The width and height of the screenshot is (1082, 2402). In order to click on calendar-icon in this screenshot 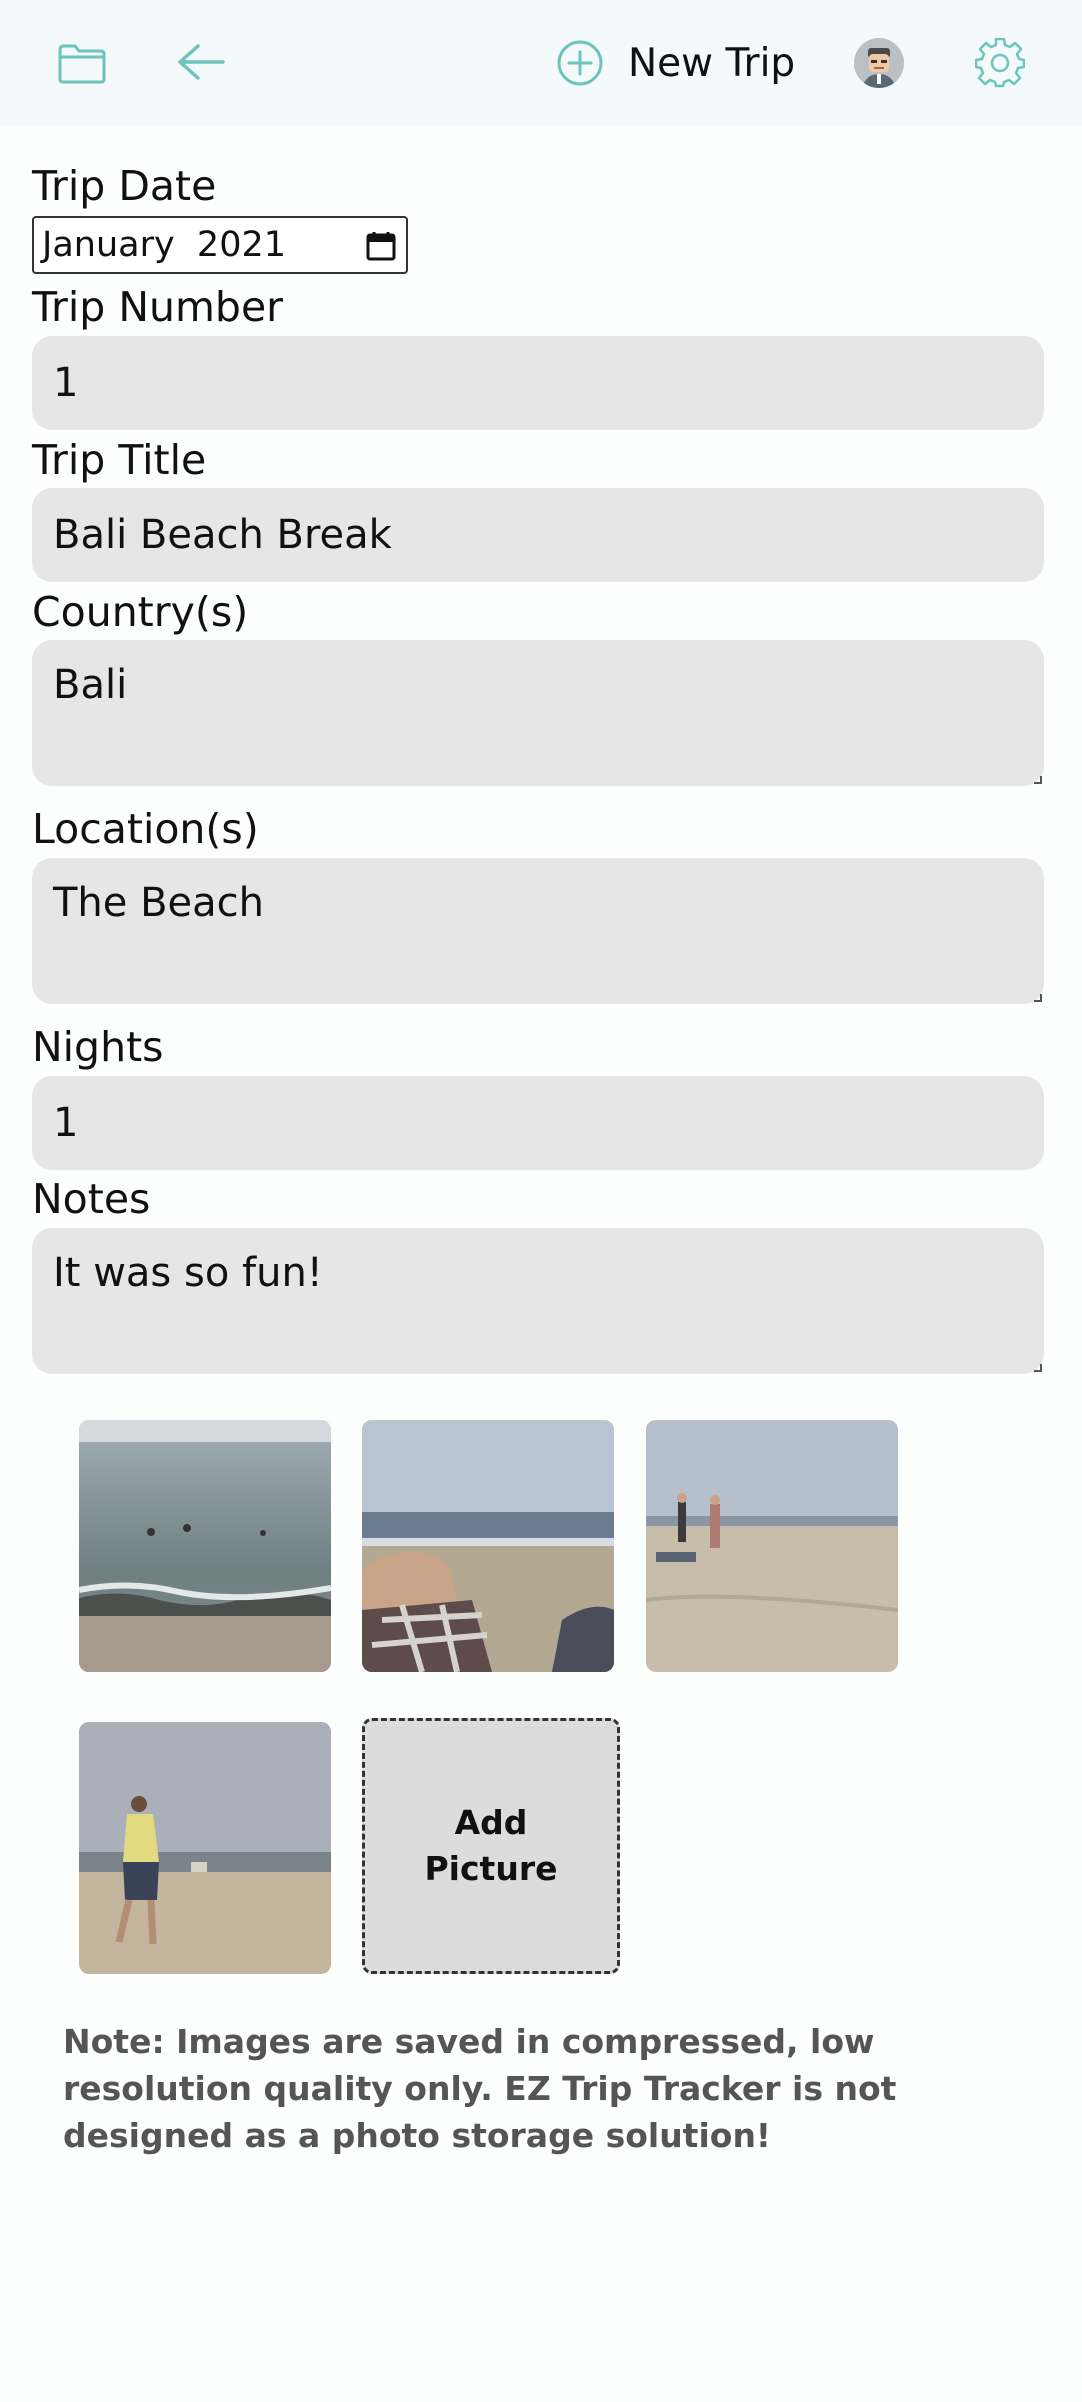, I will do `click(381, 250)`.